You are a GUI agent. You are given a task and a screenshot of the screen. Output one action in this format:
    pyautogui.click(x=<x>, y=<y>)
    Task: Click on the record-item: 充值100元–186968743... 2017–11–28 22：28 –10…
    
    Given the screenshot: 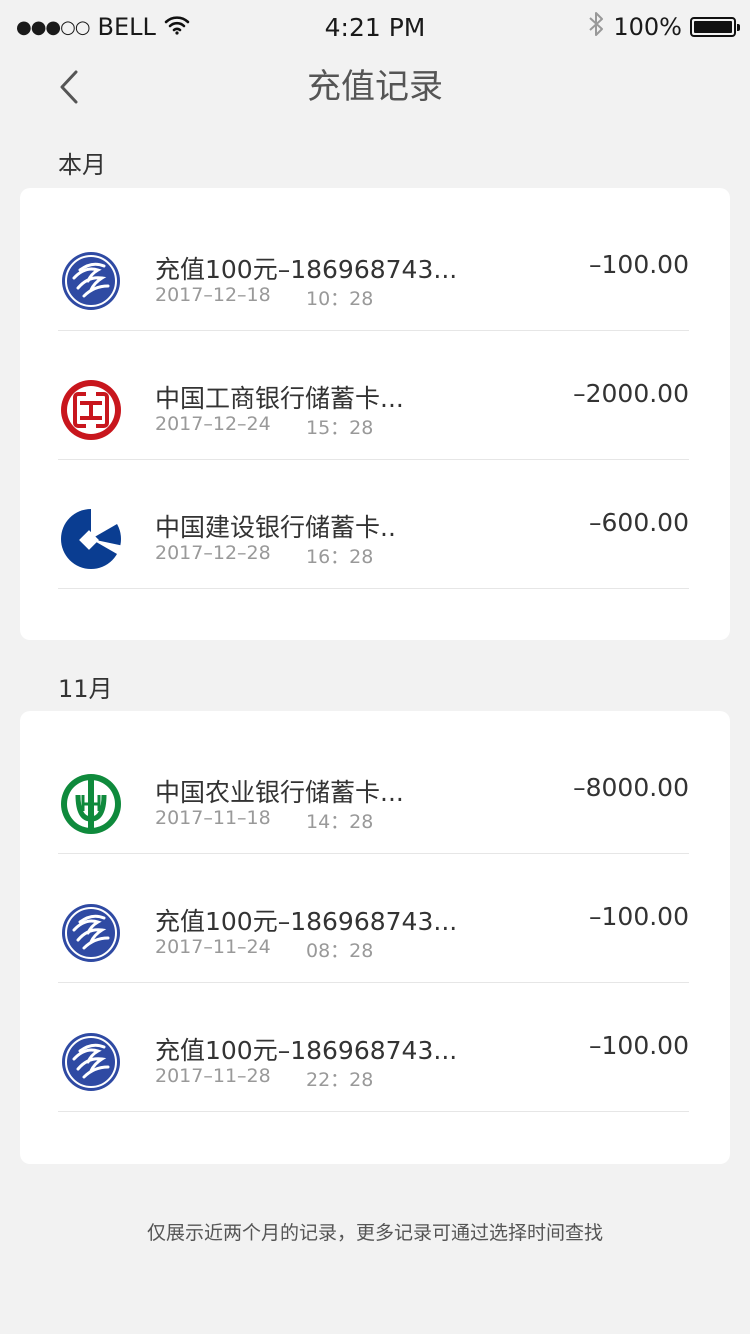 What is the action you would take?
    pyautogui.click(x=373, y=1047)
    